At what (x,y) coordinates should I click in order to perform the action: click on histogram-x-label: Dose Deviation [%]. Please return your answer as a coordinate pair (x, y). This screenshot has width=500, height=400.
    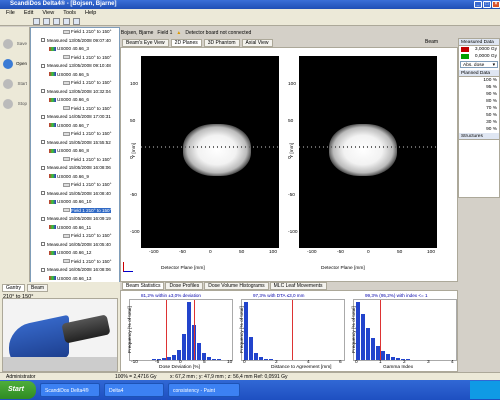
    Looking at the image, I should click on (179, 367).